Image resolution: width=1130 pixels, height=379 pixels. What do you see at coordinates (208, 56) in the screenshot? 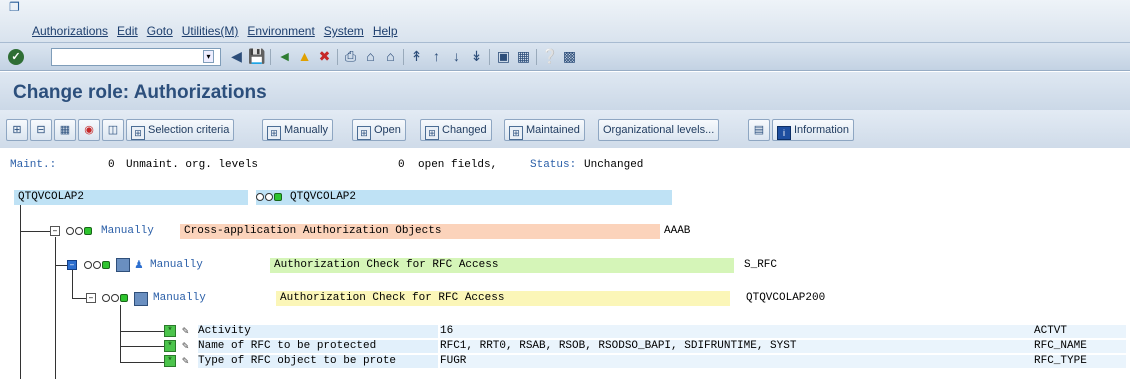
I see `command-history-icon: ▾` at bounding box center [208, 56].